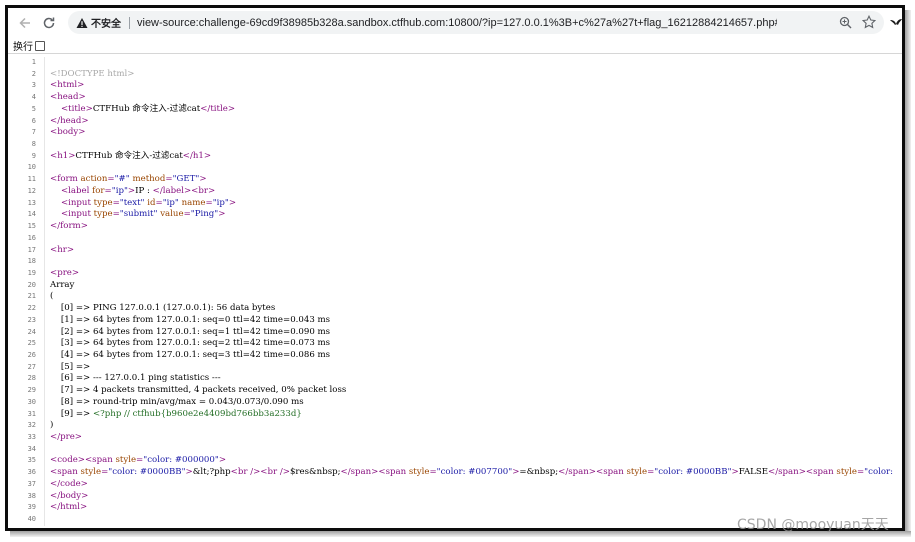 This screenshot has height=542, width=915. Describe the element at coordinates (455, 145) in the screenshot. I see `source-line: 8` at that location.